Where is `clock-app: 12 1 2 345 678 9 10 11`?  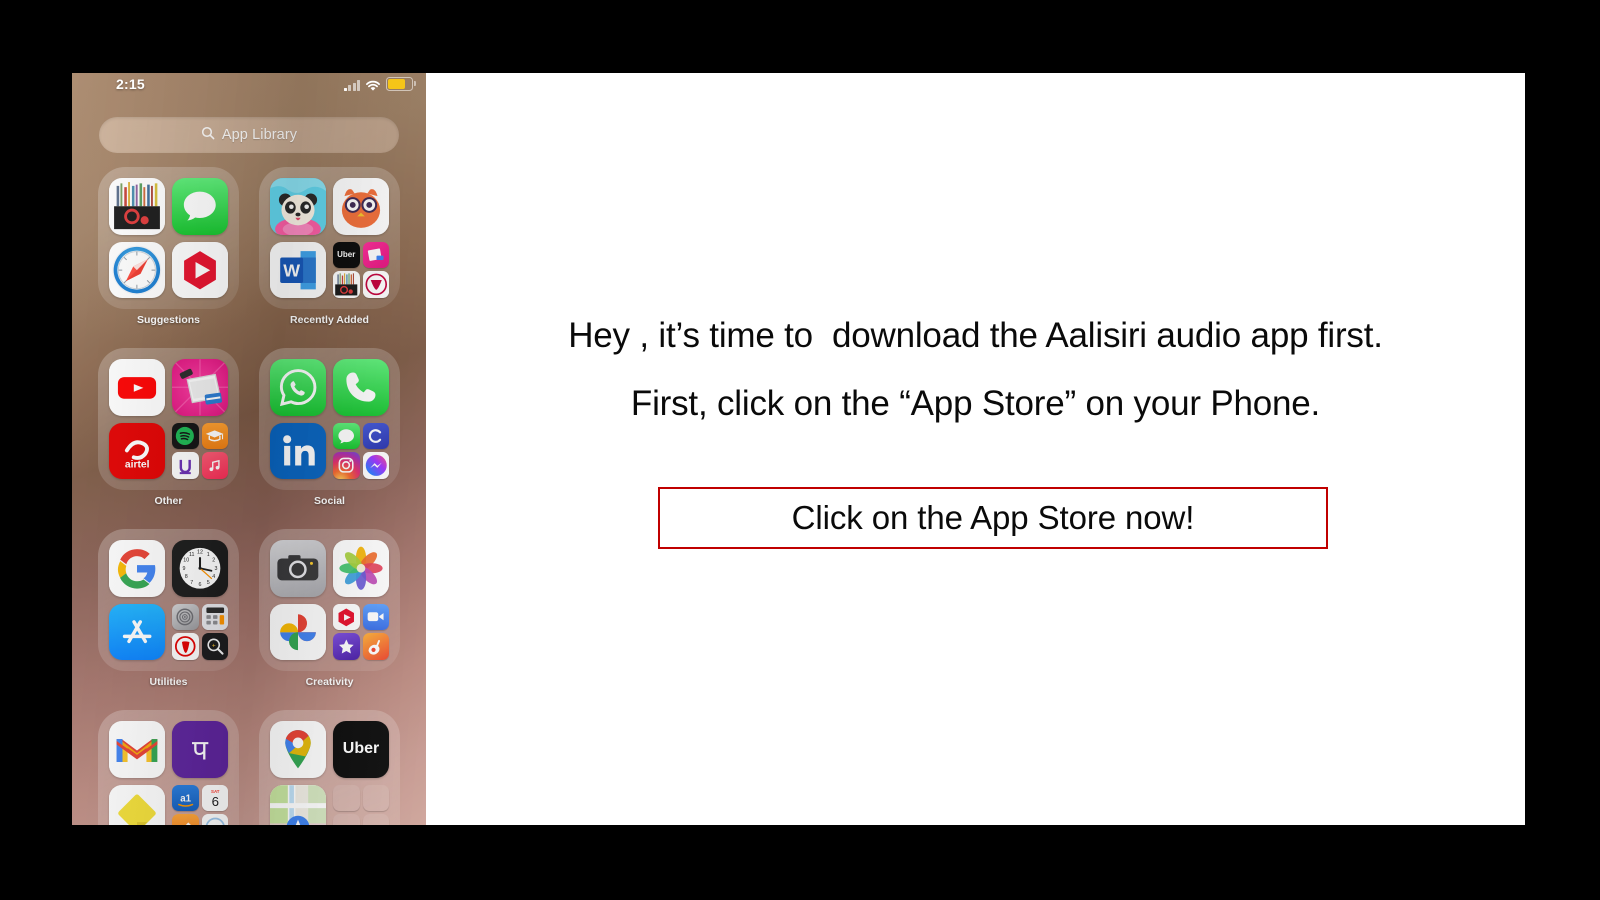
clock-app: 12 1 2 345 678 9 10 11 is located at coordinates (200, 568).